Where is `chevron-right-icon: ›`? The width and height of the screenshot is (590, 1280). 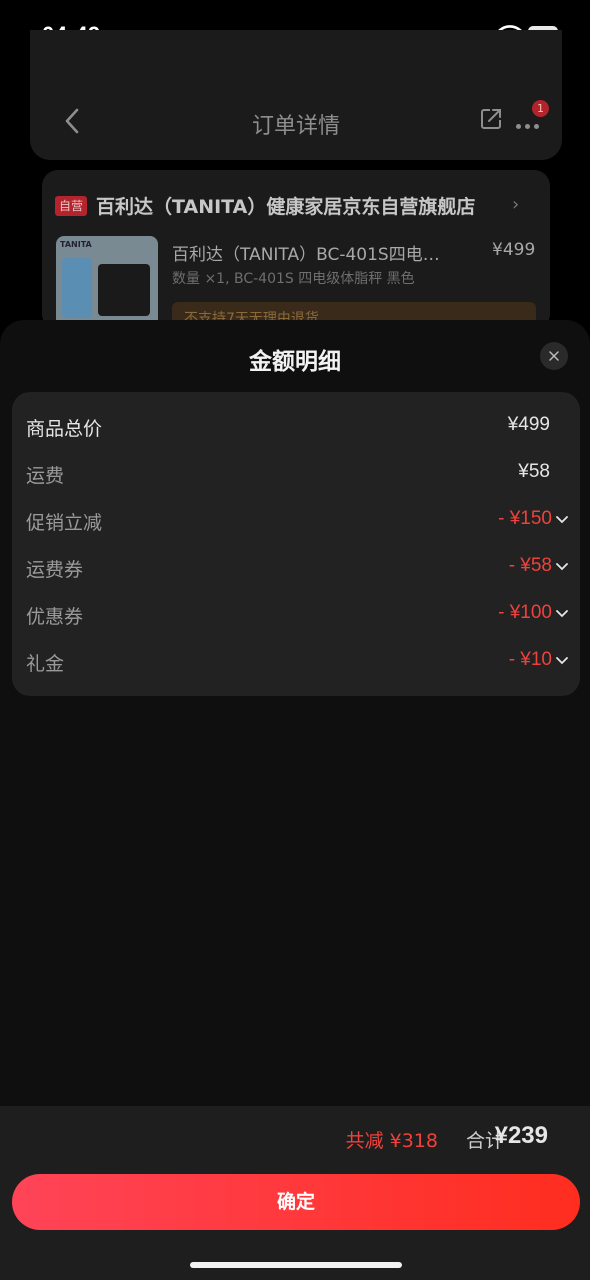
chevron-right-icon: › is located at coordinates (516, 204).